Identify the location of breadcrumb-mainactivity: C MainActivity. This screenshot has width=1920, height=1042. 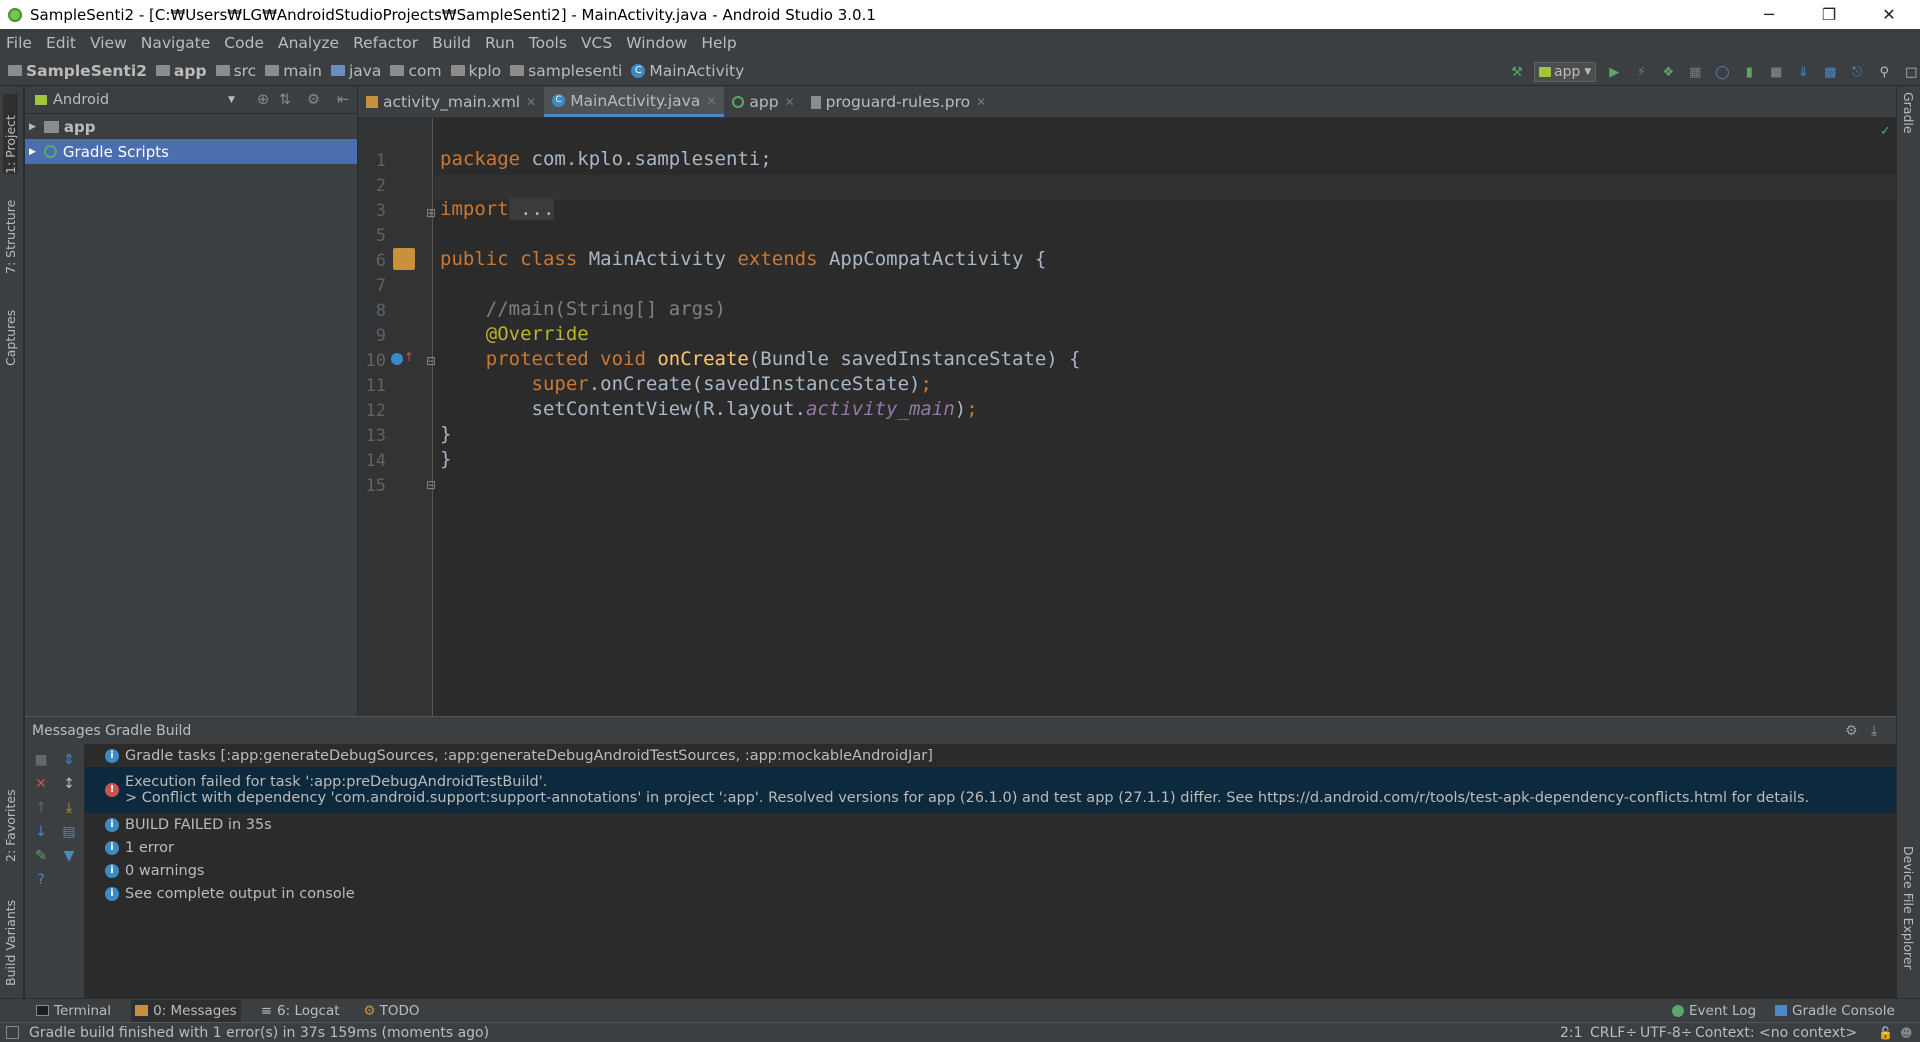
(687, 71).